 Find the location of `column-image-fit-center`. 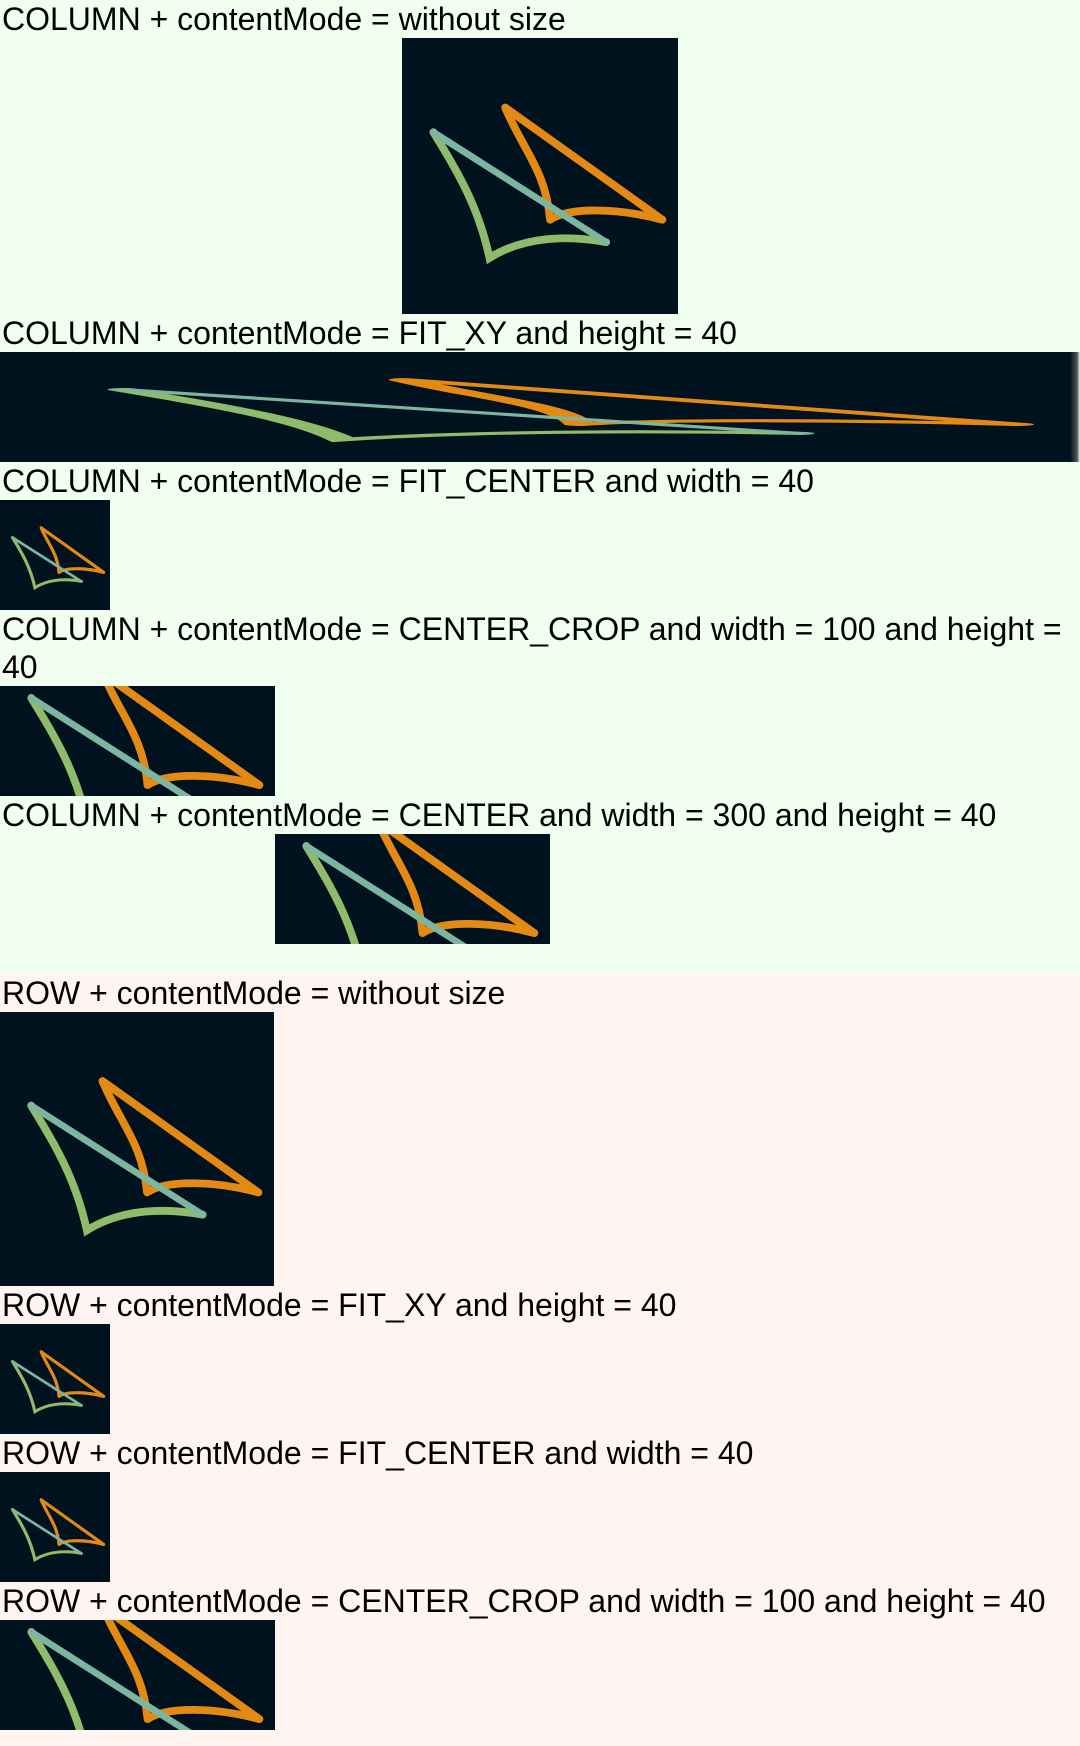

column-image-fit-center is located at coordinates (55, 555).